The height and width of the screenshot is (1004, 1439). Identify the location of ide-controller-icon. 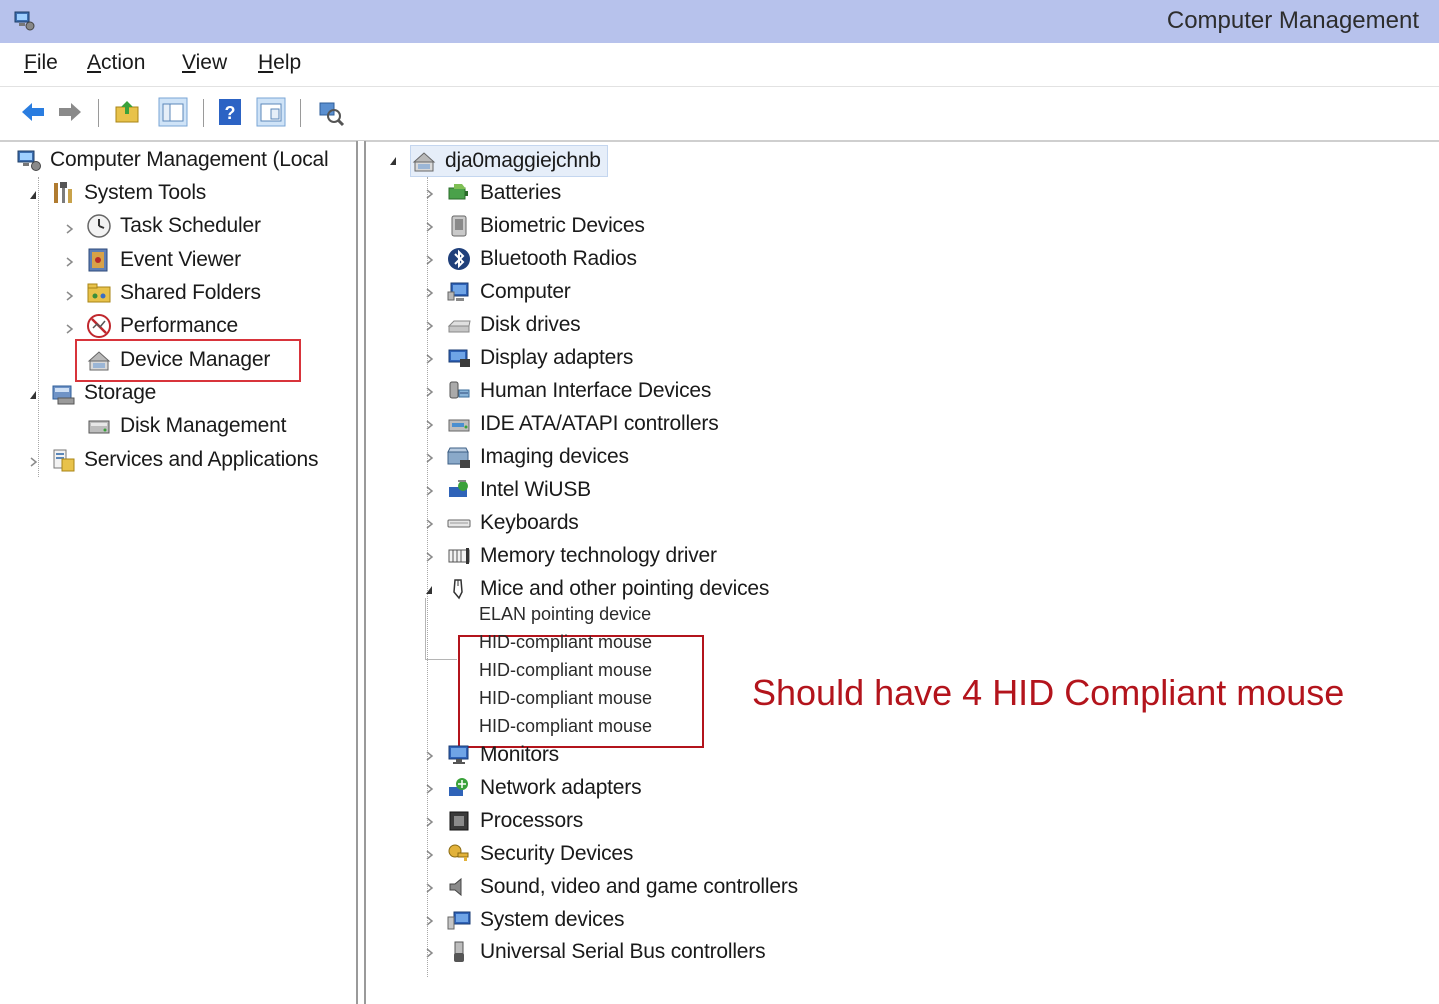
(459, 425).